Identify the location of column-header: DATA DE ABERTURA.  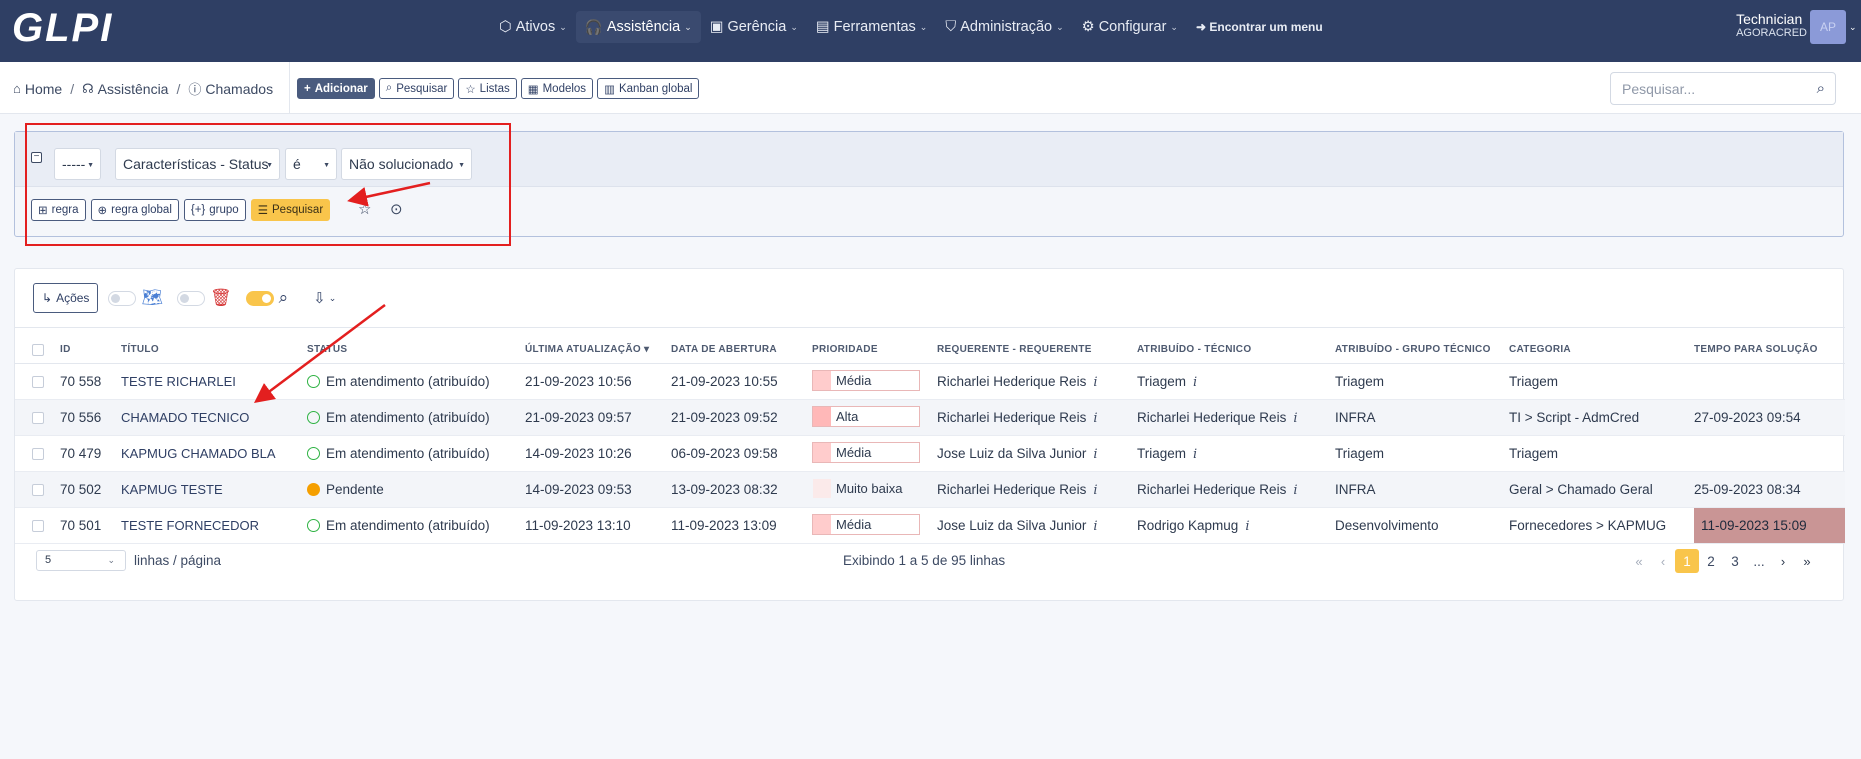
(741, 346).